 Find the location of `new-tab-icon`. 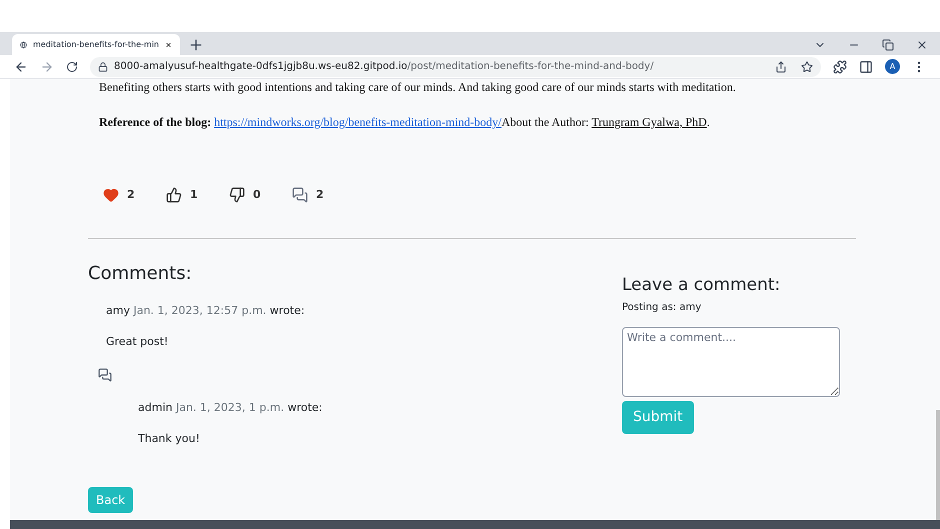

new-tab-icon is located at coordinates (196, 45).